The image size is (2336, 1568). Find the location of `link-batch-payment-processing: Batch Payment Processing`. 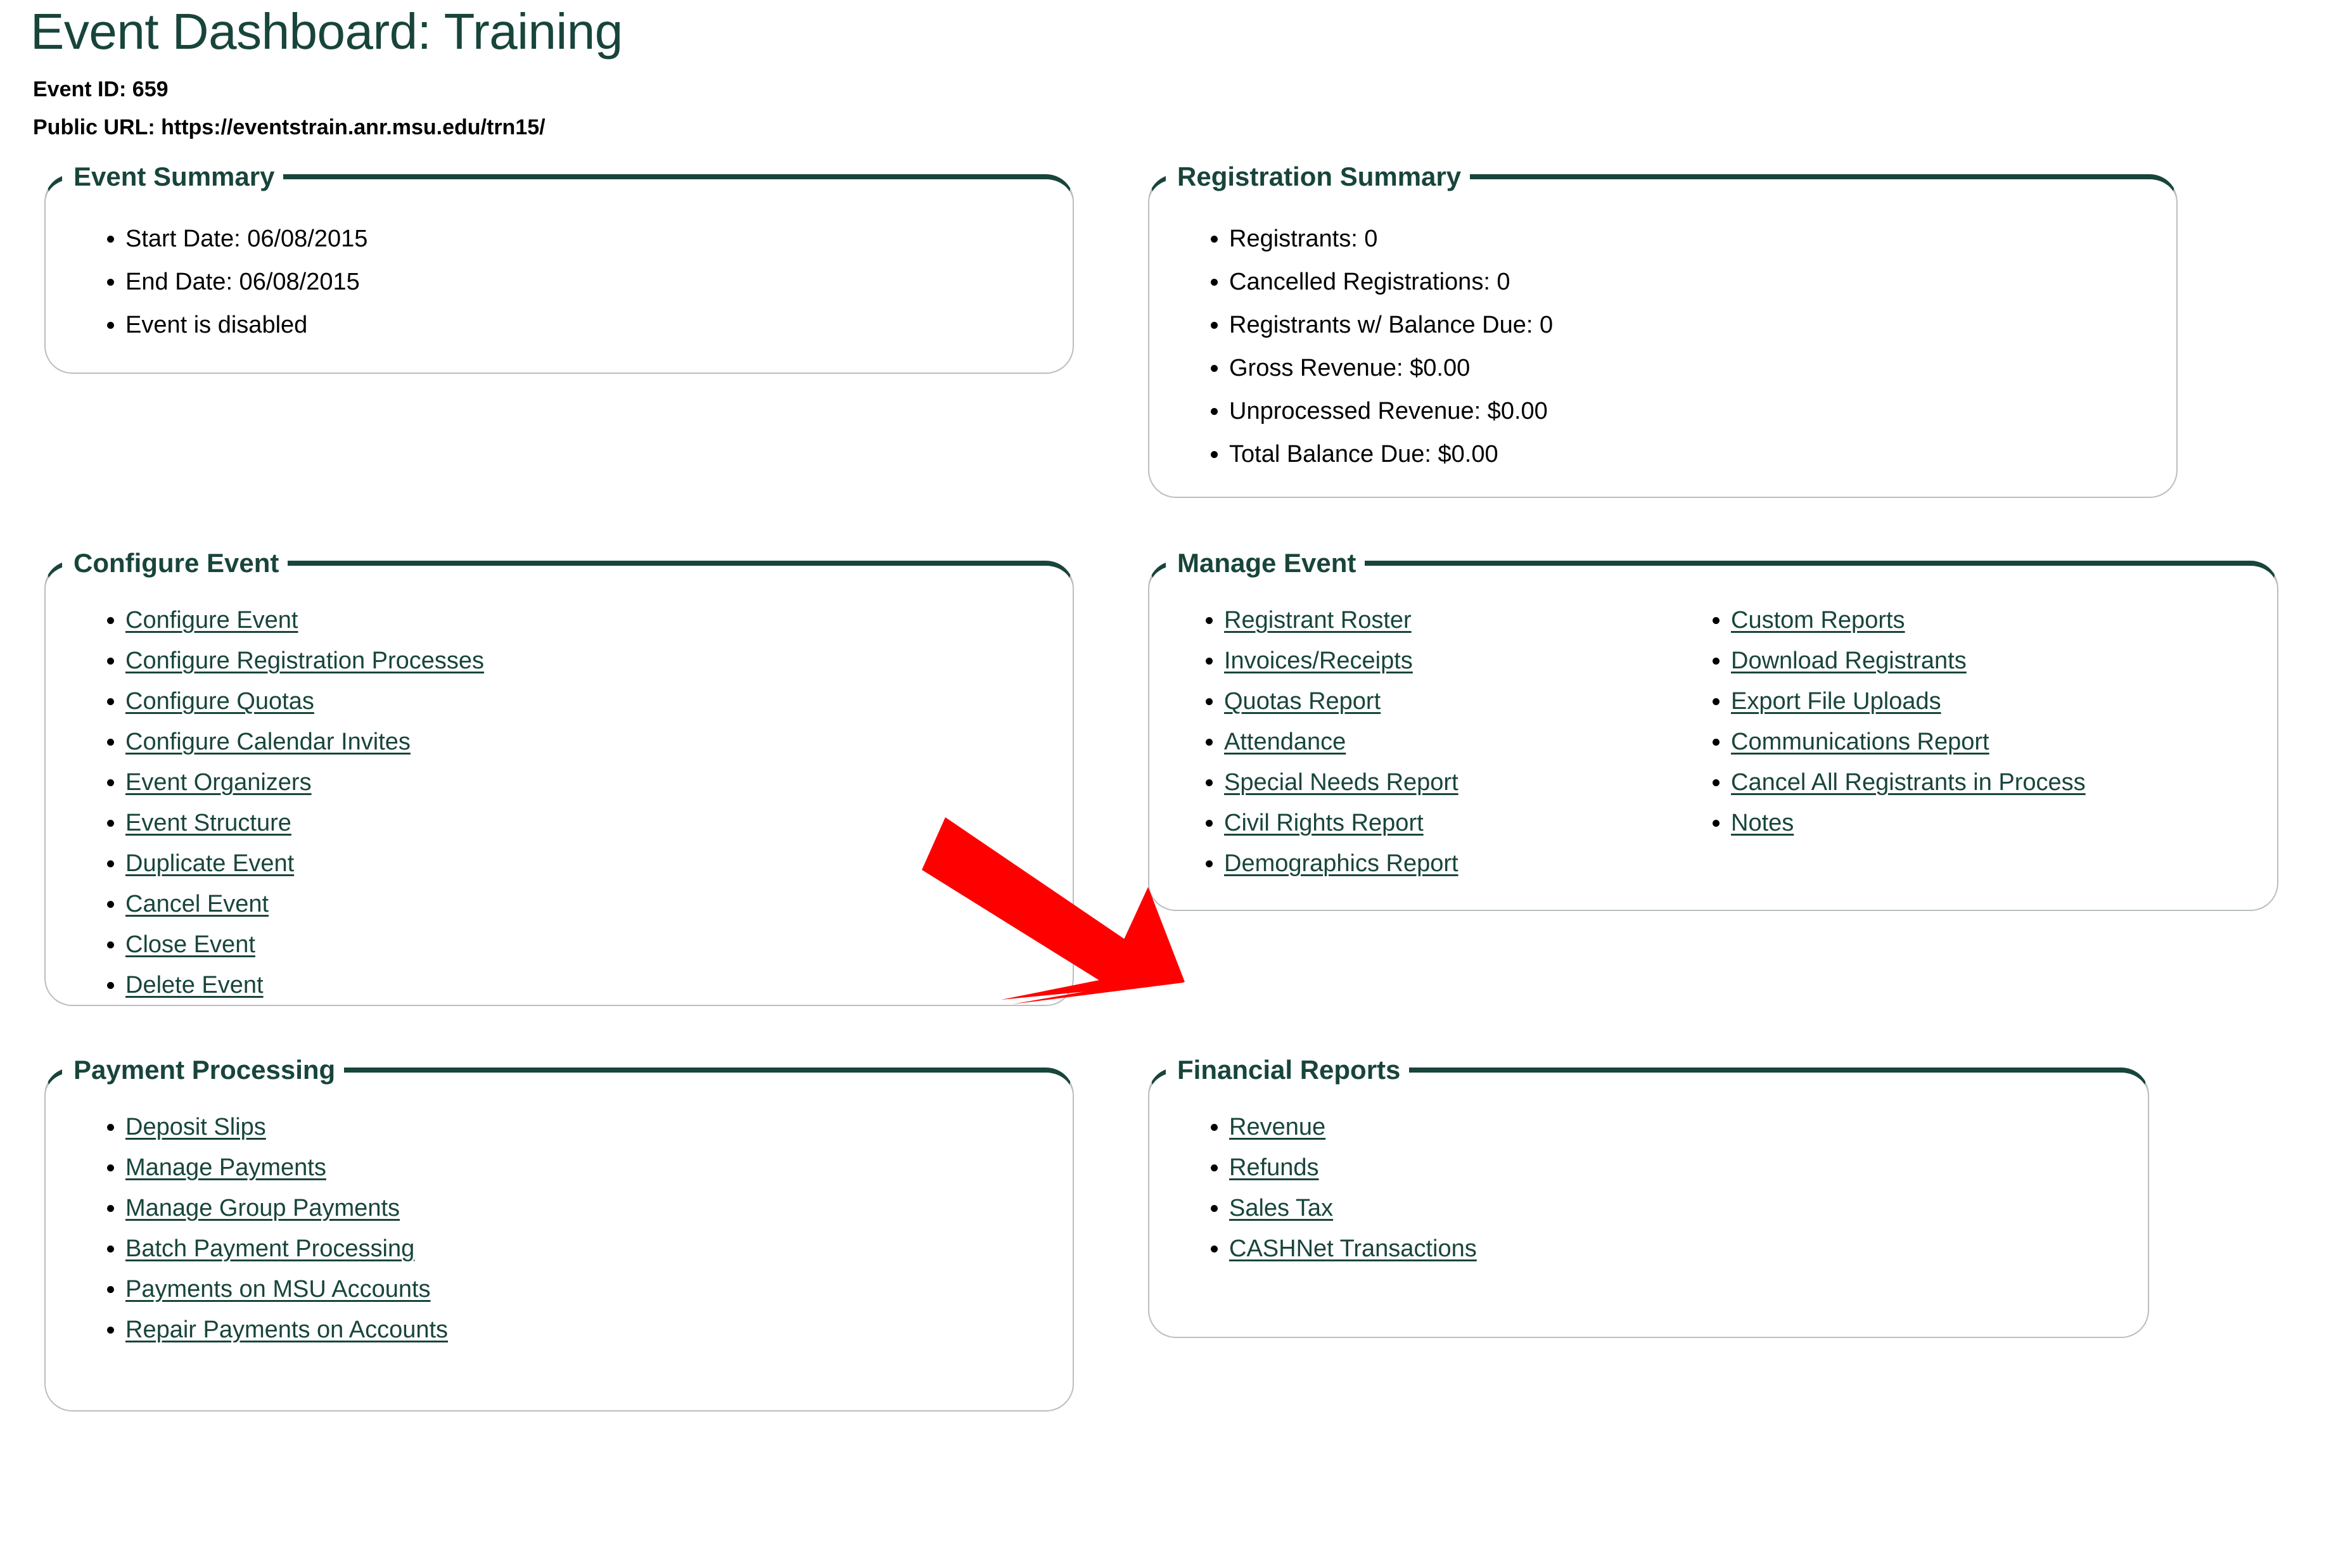

link-batch-payment-processing: Batch Payment Processing is located at coordinates (269, 1248).